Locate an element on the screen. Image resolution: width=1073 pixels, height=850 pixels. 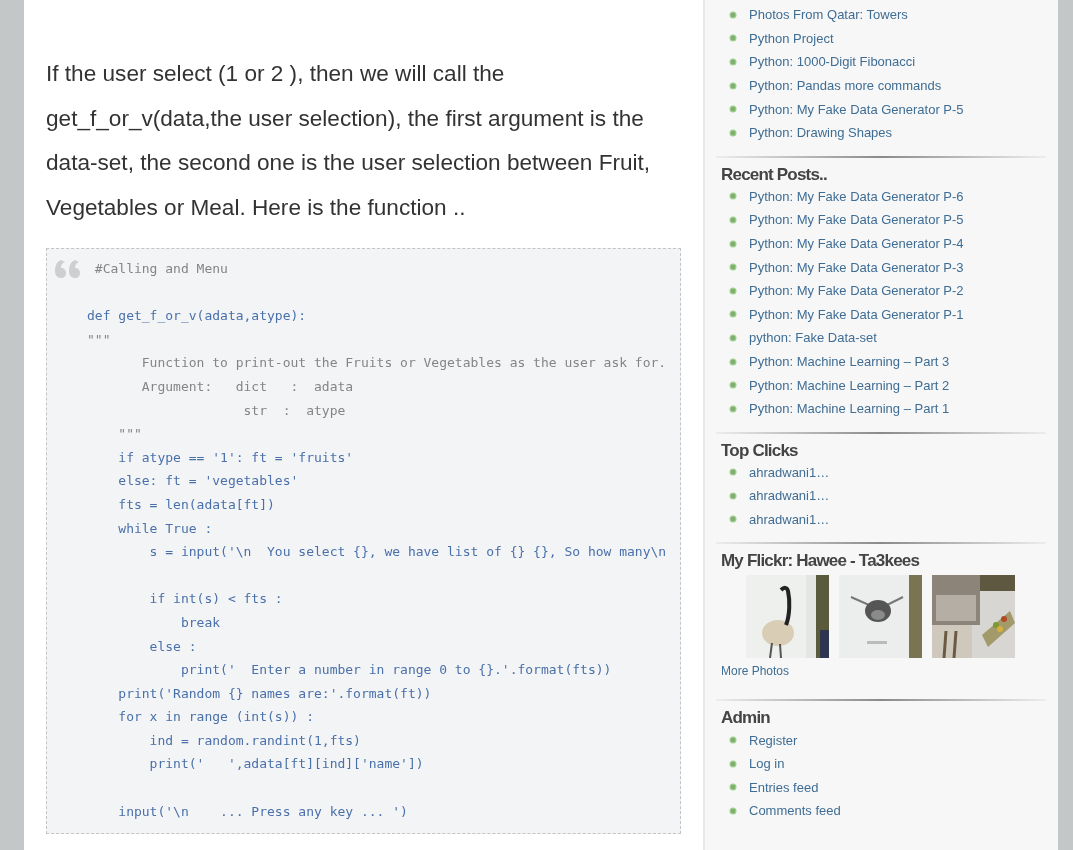
code-line: ind = random.randint(1,fts) is located at coordinates (255, 740).